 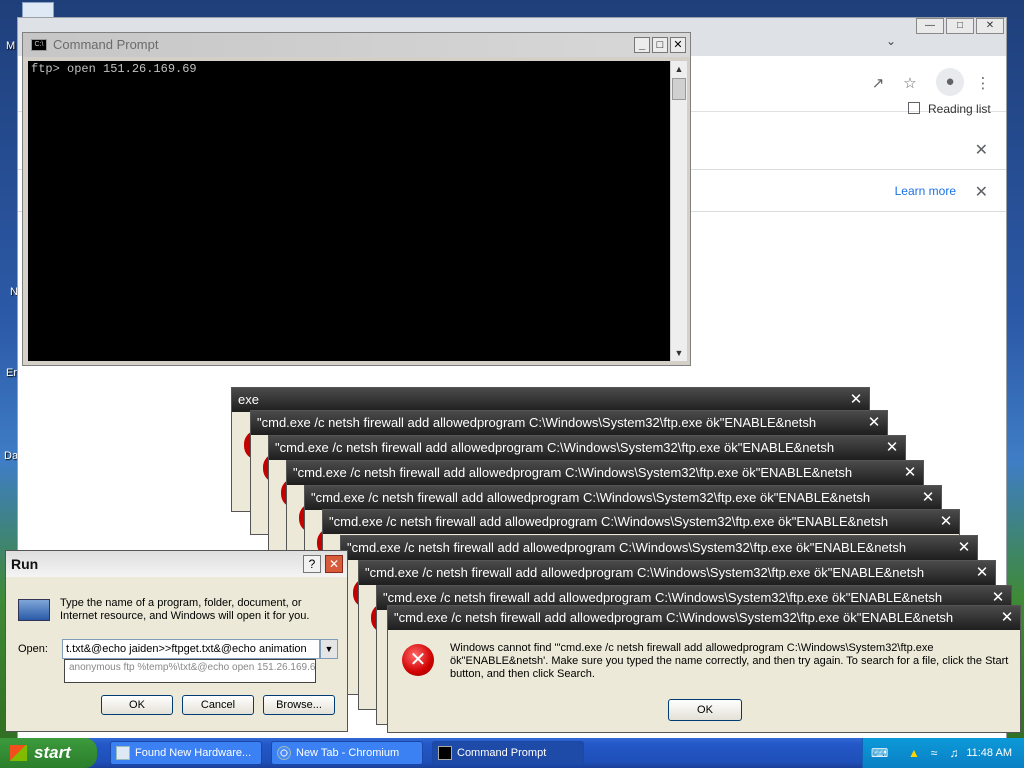 I want to click on clock: 11:48 AM, so click(x=989, y=753).